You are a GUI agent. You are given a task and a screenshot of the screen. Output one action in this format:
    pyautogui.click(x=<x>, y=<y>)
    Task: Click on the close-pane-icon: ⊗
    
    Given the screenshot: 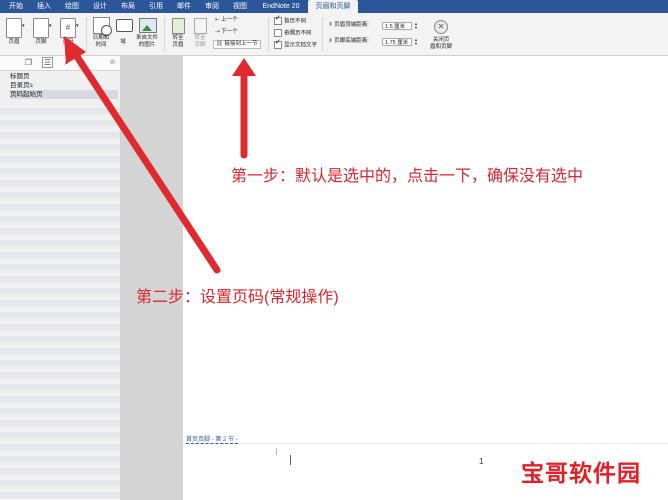 What is the action you would take?
    pyautogui.click(x=112, y=62)
    